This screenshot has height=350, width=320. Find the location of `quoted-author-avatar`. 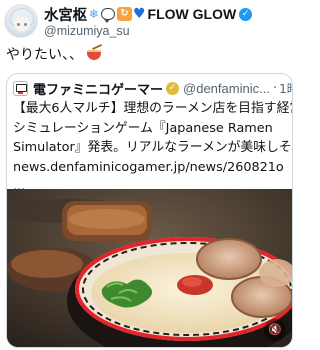

quoted-author-avatar is located at coordinates (20, 88).